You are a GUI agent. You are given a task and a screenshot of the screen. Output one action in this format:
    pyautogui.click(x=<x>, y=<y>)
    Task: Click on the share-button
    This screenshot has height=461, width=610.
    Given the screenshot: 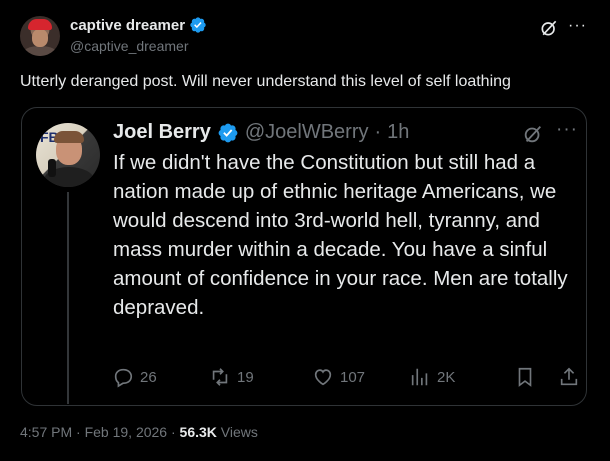 What is the action you would take?
    pyautogui.click(x=569, y=377)
    